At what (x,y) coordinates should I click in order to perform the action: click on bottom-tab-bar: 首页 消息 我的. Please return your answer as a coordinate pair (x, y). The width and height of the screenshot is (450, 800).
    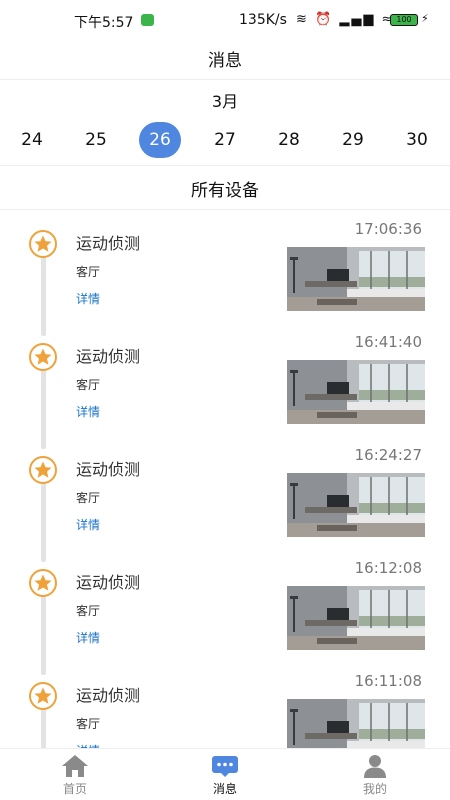
    Looking at the image, I should click on (225, 774).